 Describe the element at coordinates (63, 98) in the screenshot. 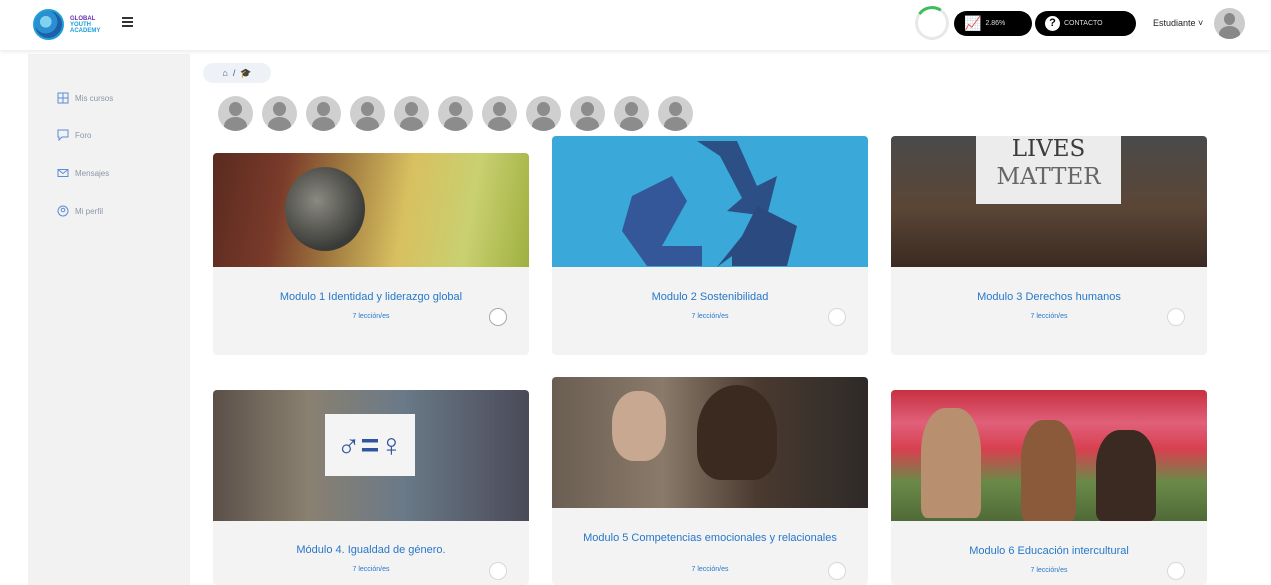

I see `grid-icon` at that location.